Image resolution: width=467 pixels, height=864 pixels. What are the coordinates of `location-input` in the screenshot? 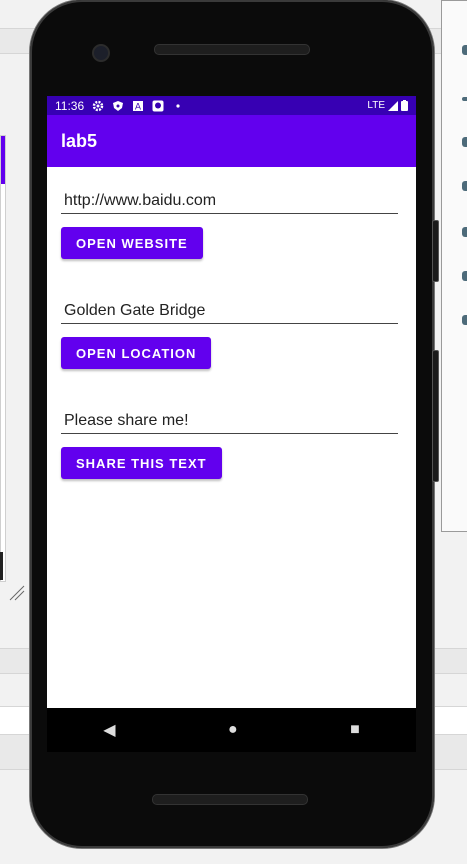 It's located at (232, 311).